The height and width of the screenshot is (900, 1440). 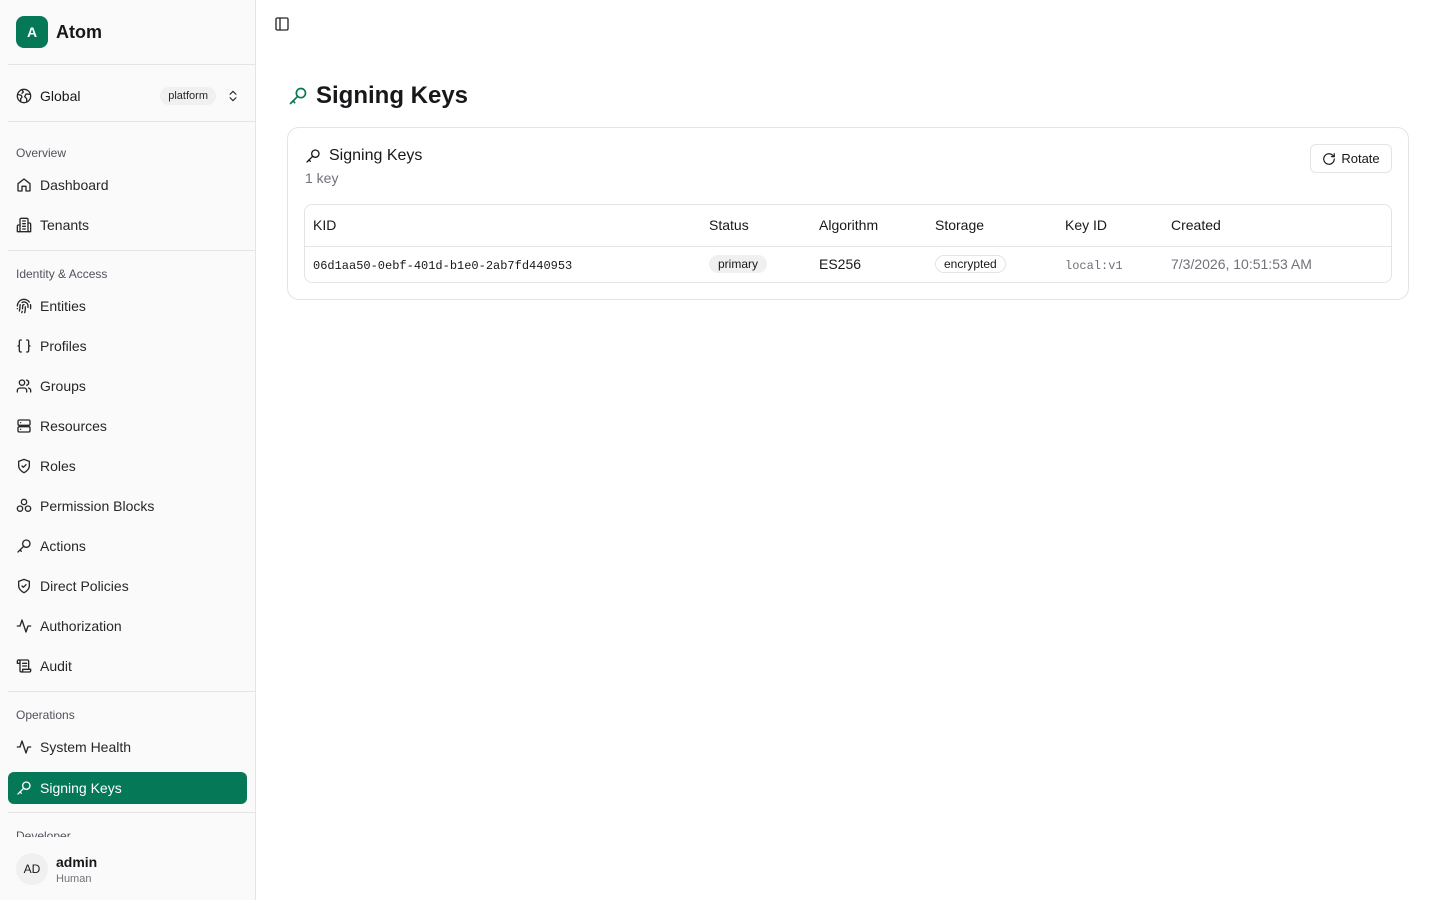 What do you see at coordinates (127, 185) in the screenshot?
I see `sidebar-item-dashboard: Dashboard` at bounding box center [127, 185].